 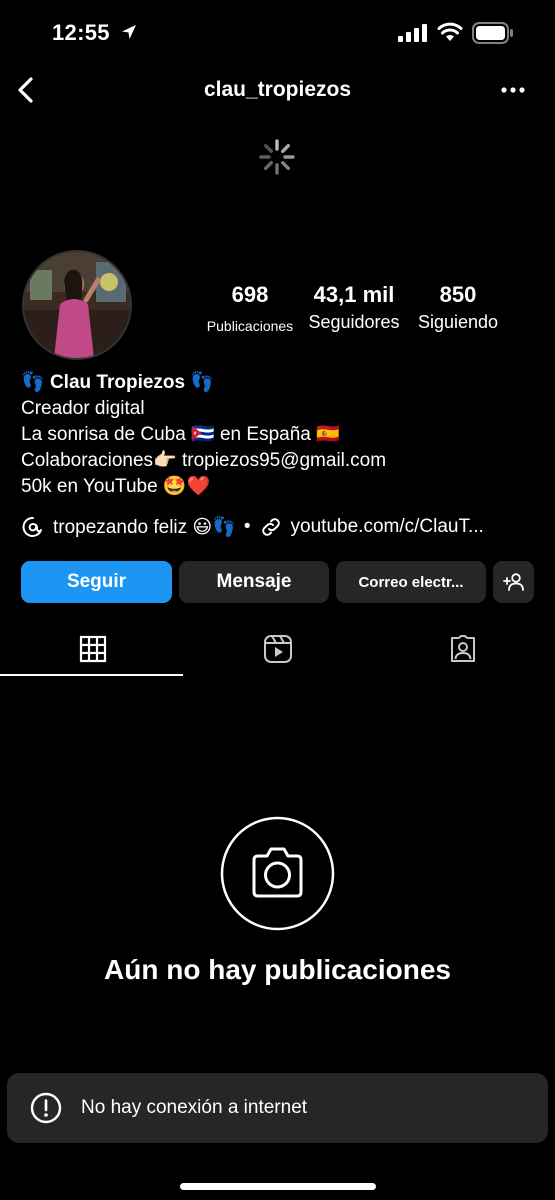 I want to click on add-person-icon, so click(x=513, y=582).